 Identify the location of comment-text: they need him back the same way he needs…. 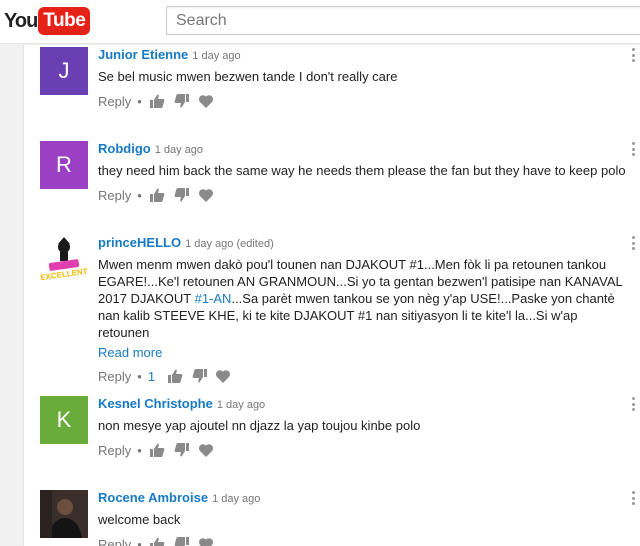
(362, 170).